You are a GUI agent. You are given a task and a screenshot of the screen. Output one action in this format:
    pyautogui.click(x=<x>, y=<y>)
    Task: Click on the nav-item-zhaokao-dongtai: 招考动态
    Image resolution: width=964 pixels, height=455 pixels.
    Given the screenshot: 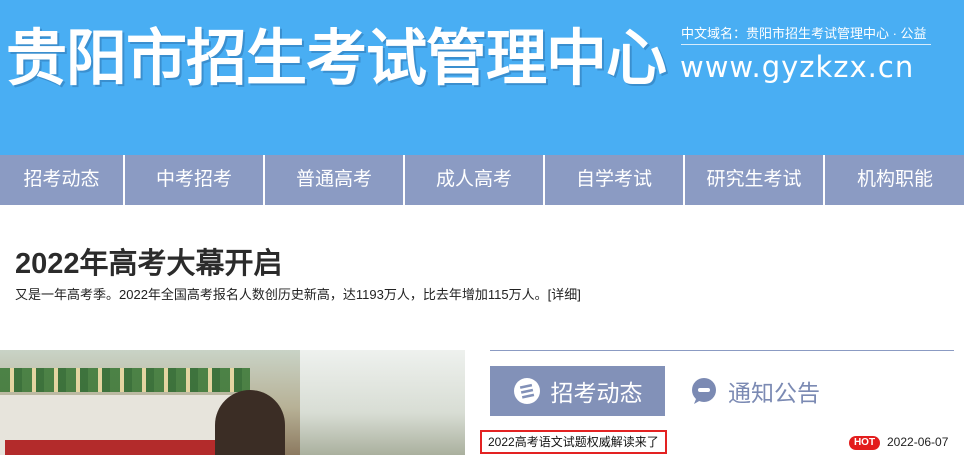 What is the action you would take?
    pyautogui.click(x=62, y=180)
    